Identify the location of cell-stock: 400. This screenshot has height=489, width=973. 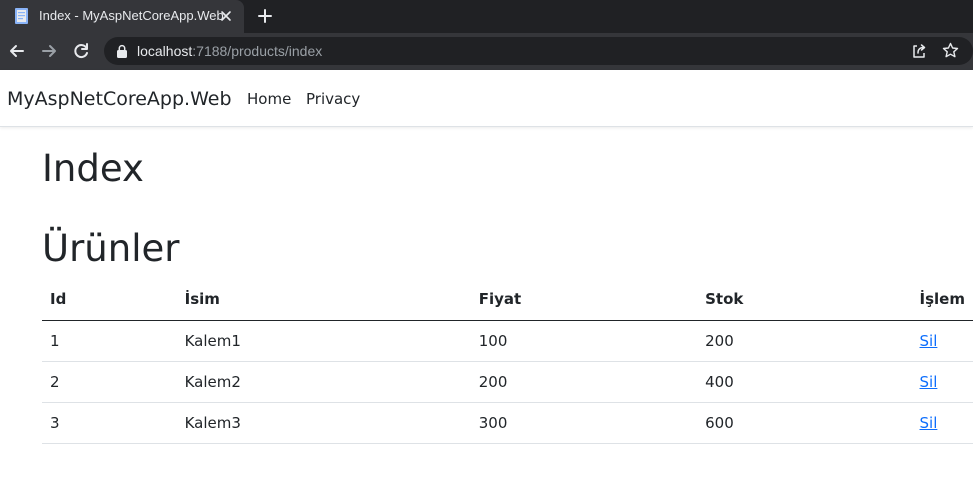
(804, 382).